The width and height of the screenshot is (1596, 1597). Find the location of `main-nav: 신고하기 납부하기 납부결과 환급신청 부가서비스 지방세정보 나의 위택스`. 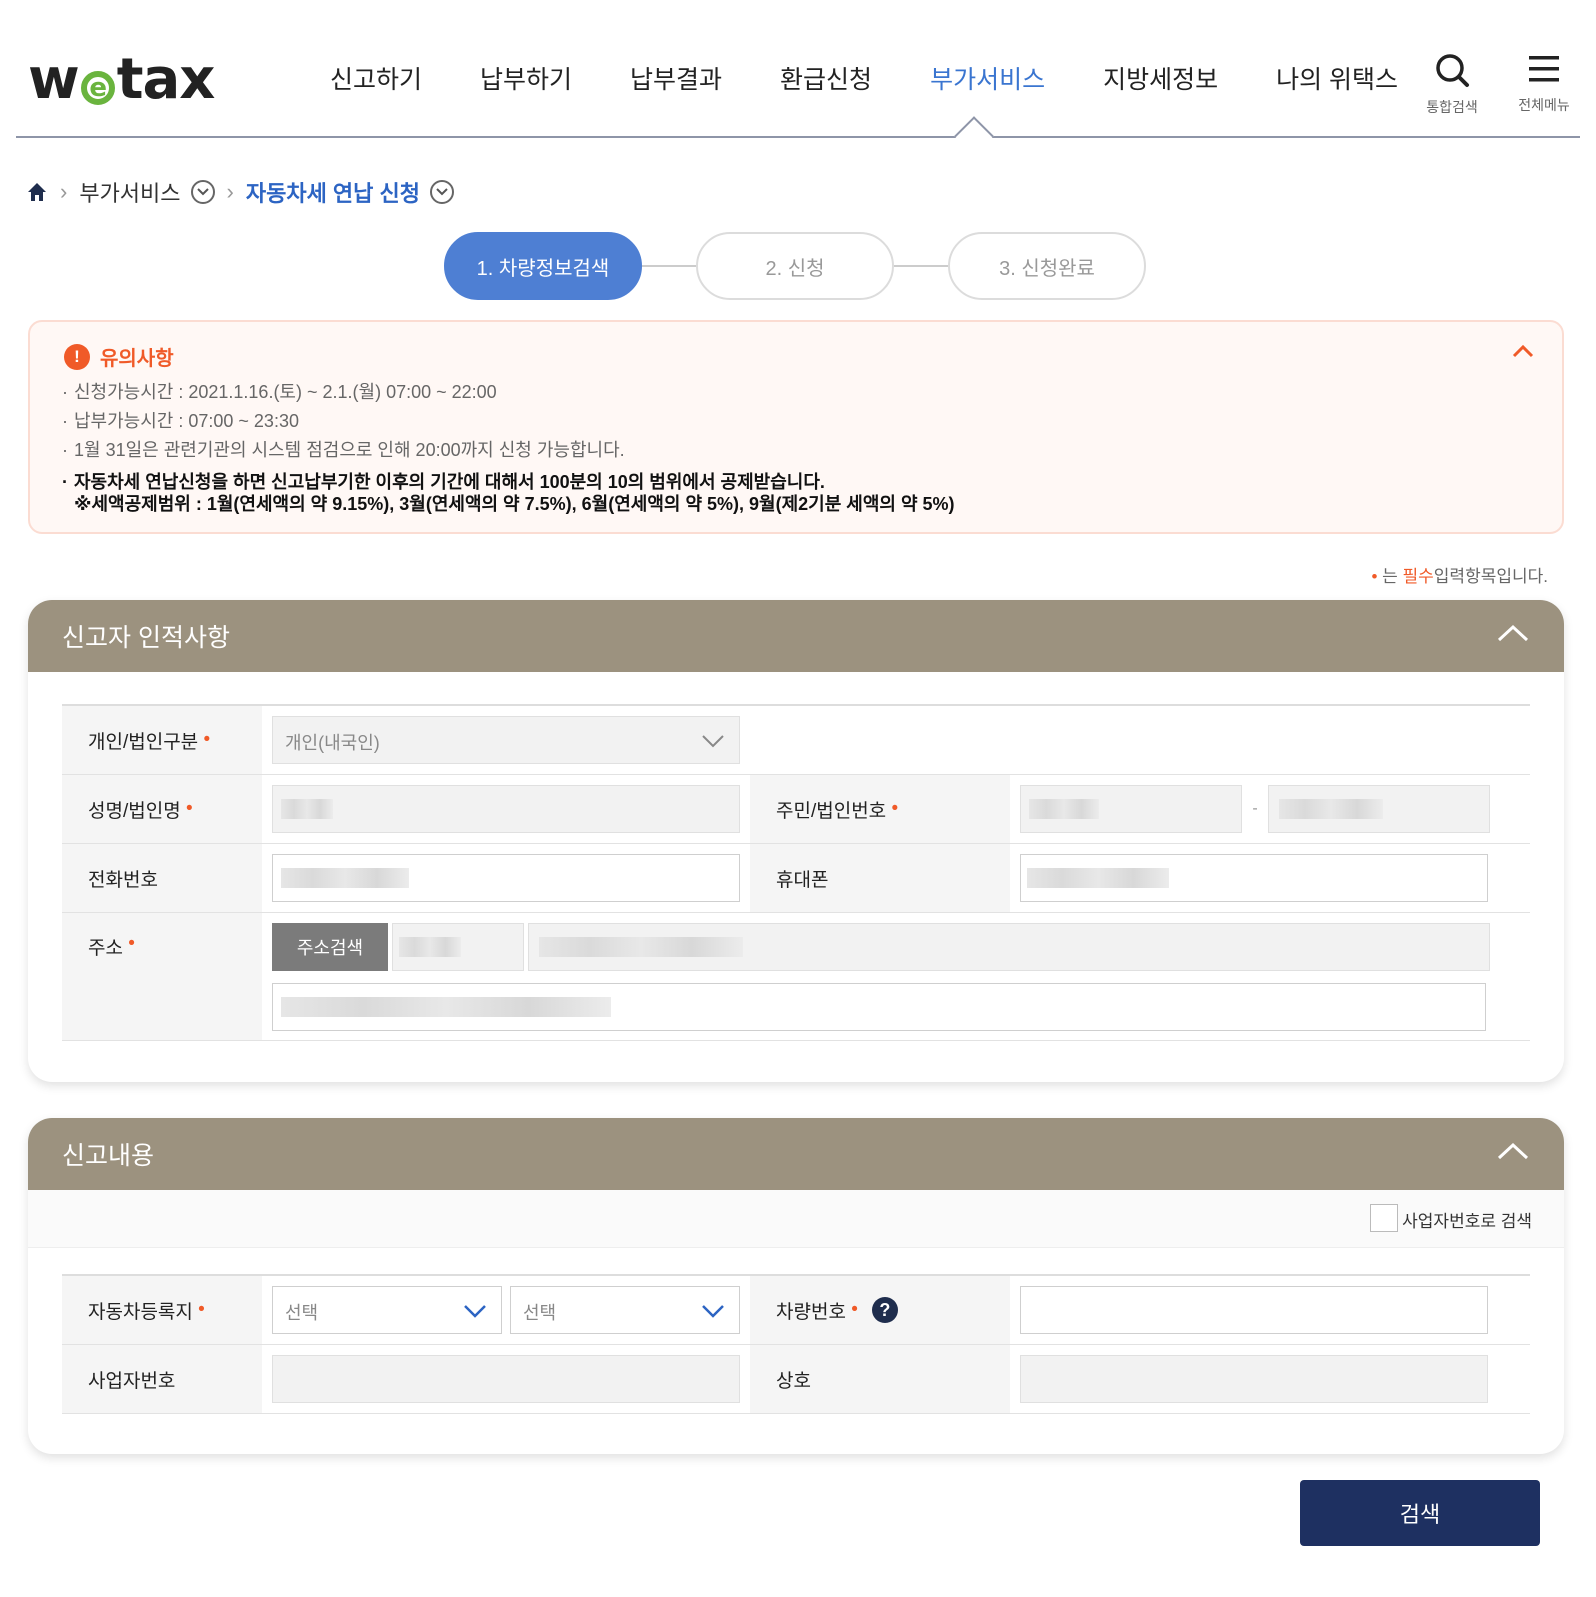

main-nav: 신고하기 납부하기 납부결과 환급신청 부가서비스 지방세정보 나의 위택스 is located at coordinates (893, 80).